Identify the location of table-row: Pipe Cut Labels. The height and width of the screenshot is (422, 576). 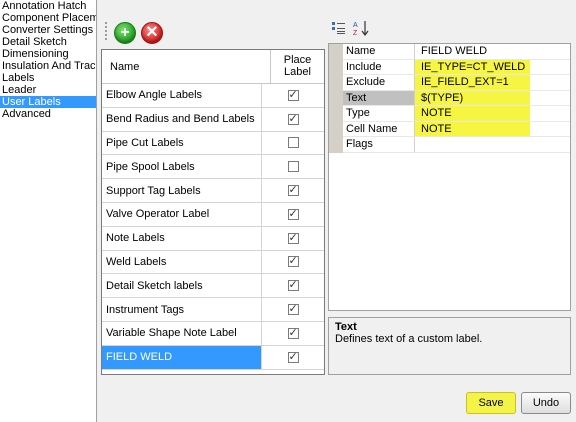
(213, 143).